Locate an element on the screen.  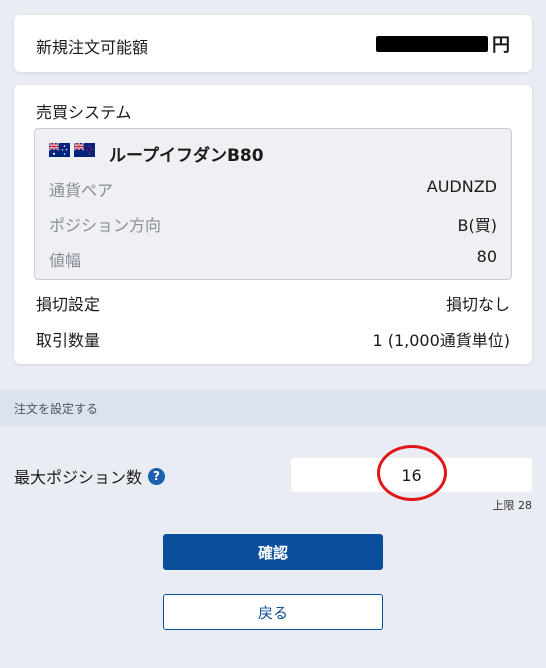
quantity-row: 取引数量 1 (1,000通貨単位) is located at coordinates (273, 339).